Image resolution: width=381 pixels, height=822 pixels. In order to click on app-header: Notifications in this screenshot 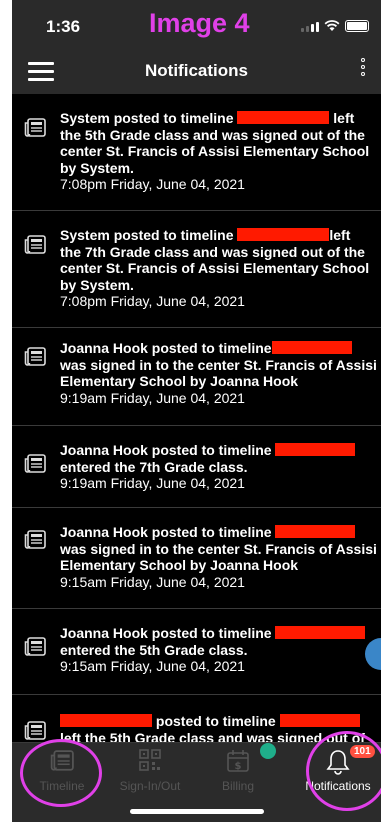, I will do `click(196, 73)`.